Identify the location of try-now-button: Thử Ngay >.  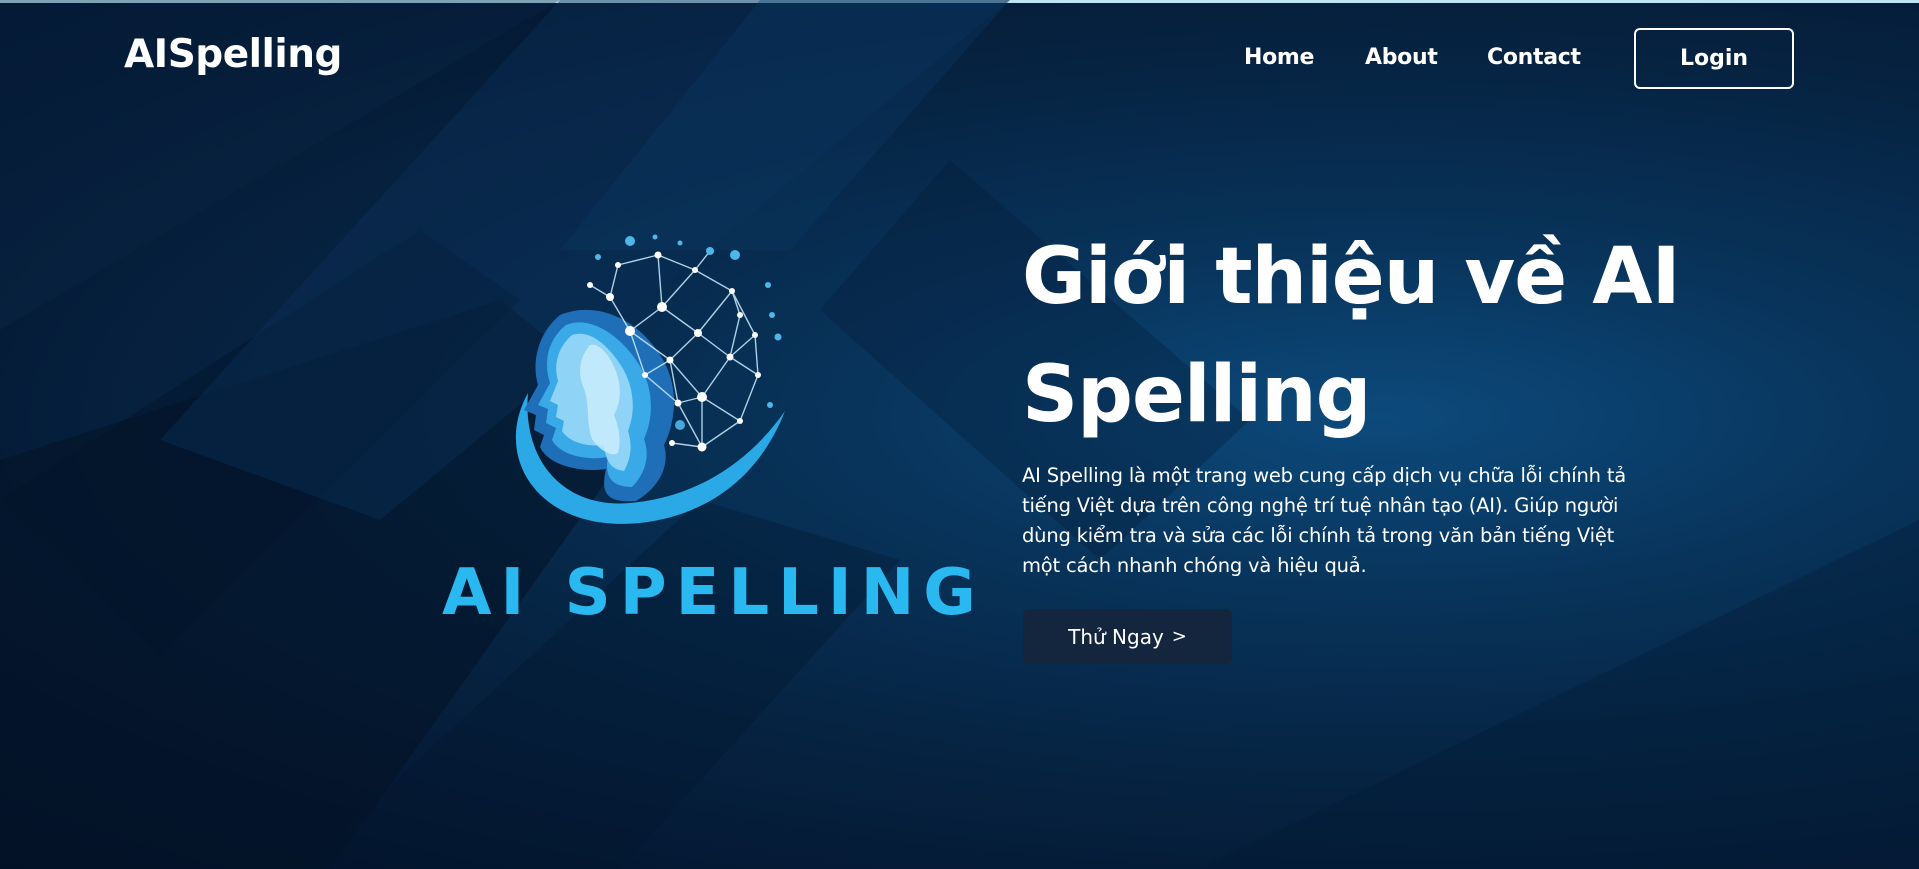
(1127, 636).